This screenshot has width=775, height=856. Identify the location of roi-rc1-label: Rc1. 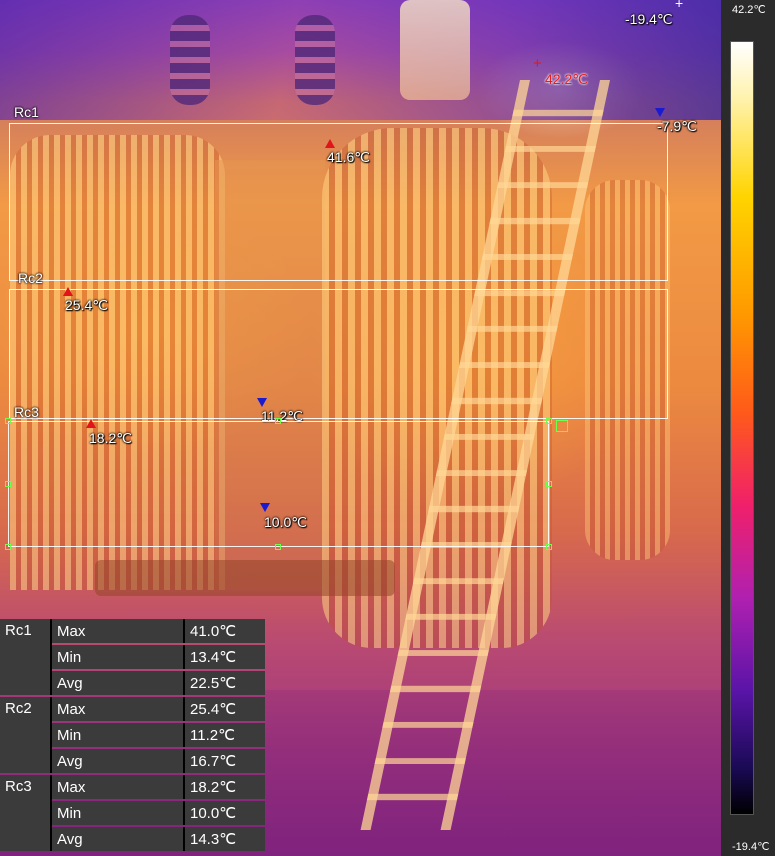
(26, 112).